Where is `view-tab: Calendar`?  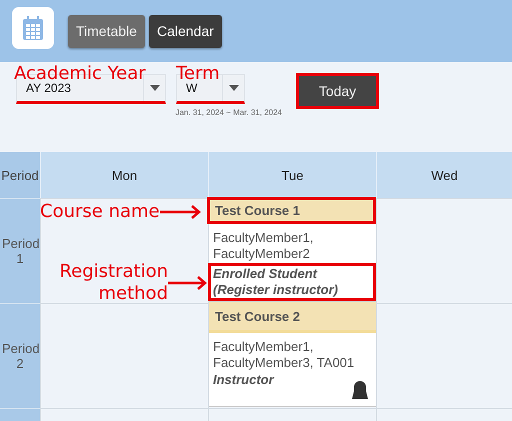
view-tab: Calendar is located at coordinates (185, 31).